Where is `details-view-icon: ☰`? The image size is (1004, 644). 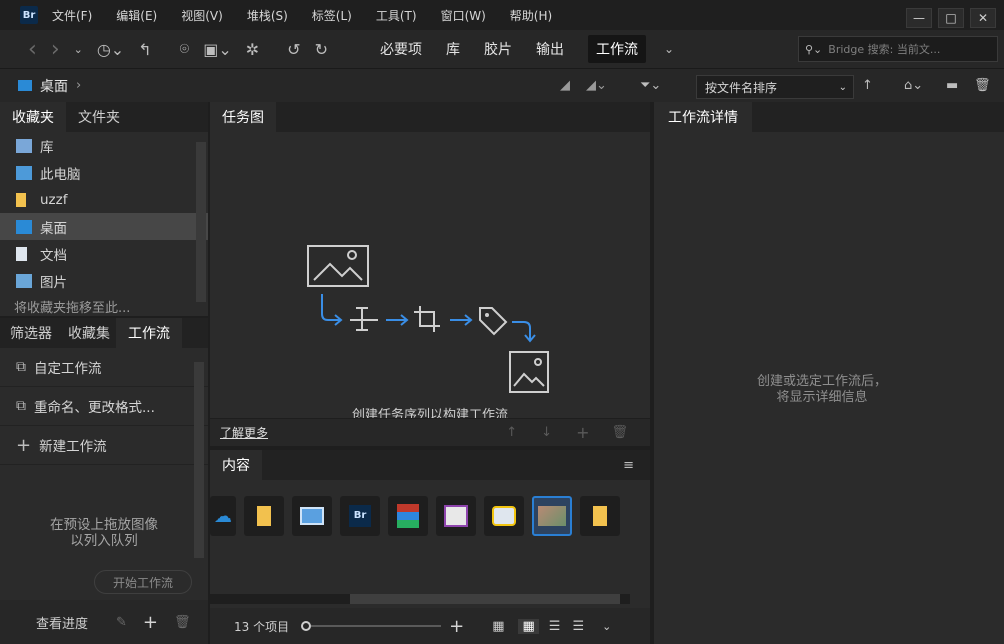
details-view-icon: ☰ is located at coordinates (555, 626).